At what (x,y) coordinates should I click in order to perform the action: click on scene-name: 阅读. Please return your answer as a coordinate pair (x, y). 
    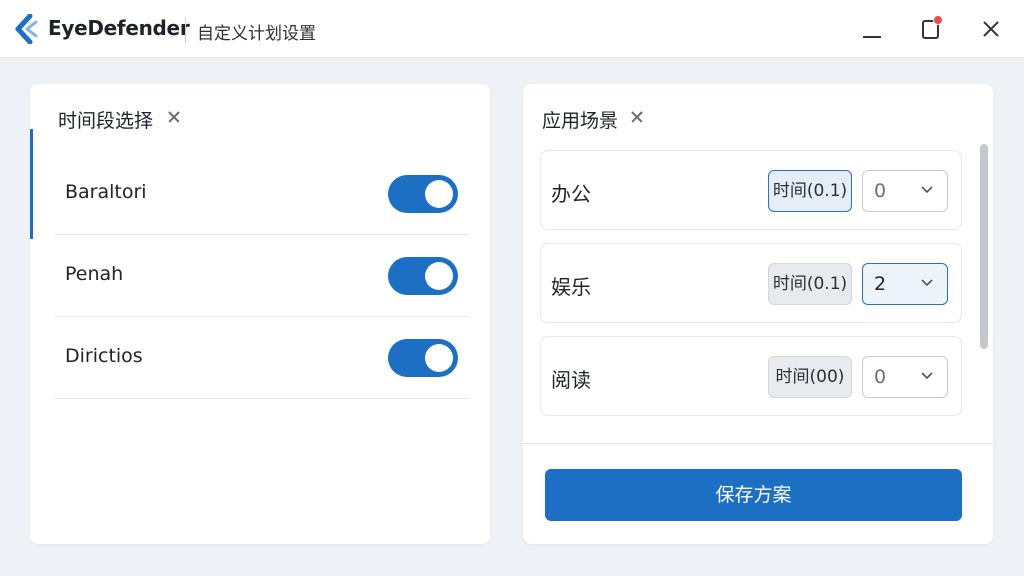
    Looking at the image, I should click on (571, 380).